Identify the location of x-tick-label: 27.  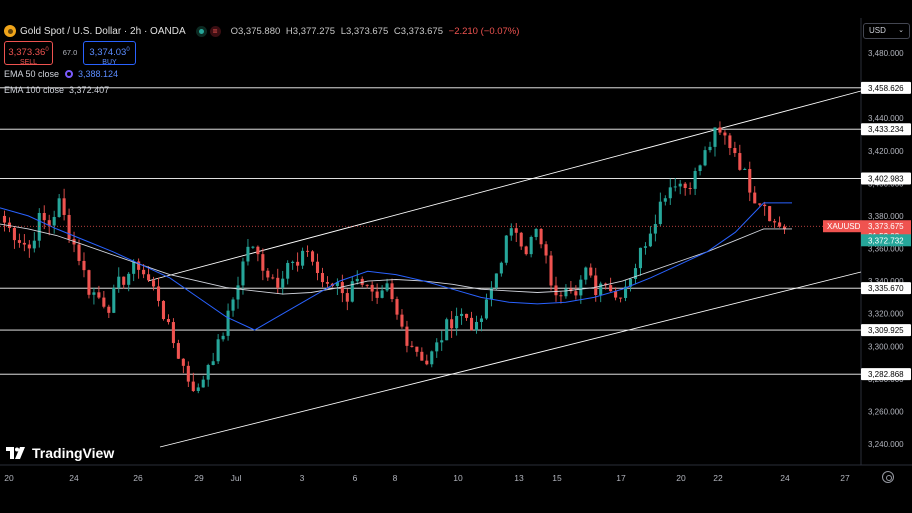
(845, 478).